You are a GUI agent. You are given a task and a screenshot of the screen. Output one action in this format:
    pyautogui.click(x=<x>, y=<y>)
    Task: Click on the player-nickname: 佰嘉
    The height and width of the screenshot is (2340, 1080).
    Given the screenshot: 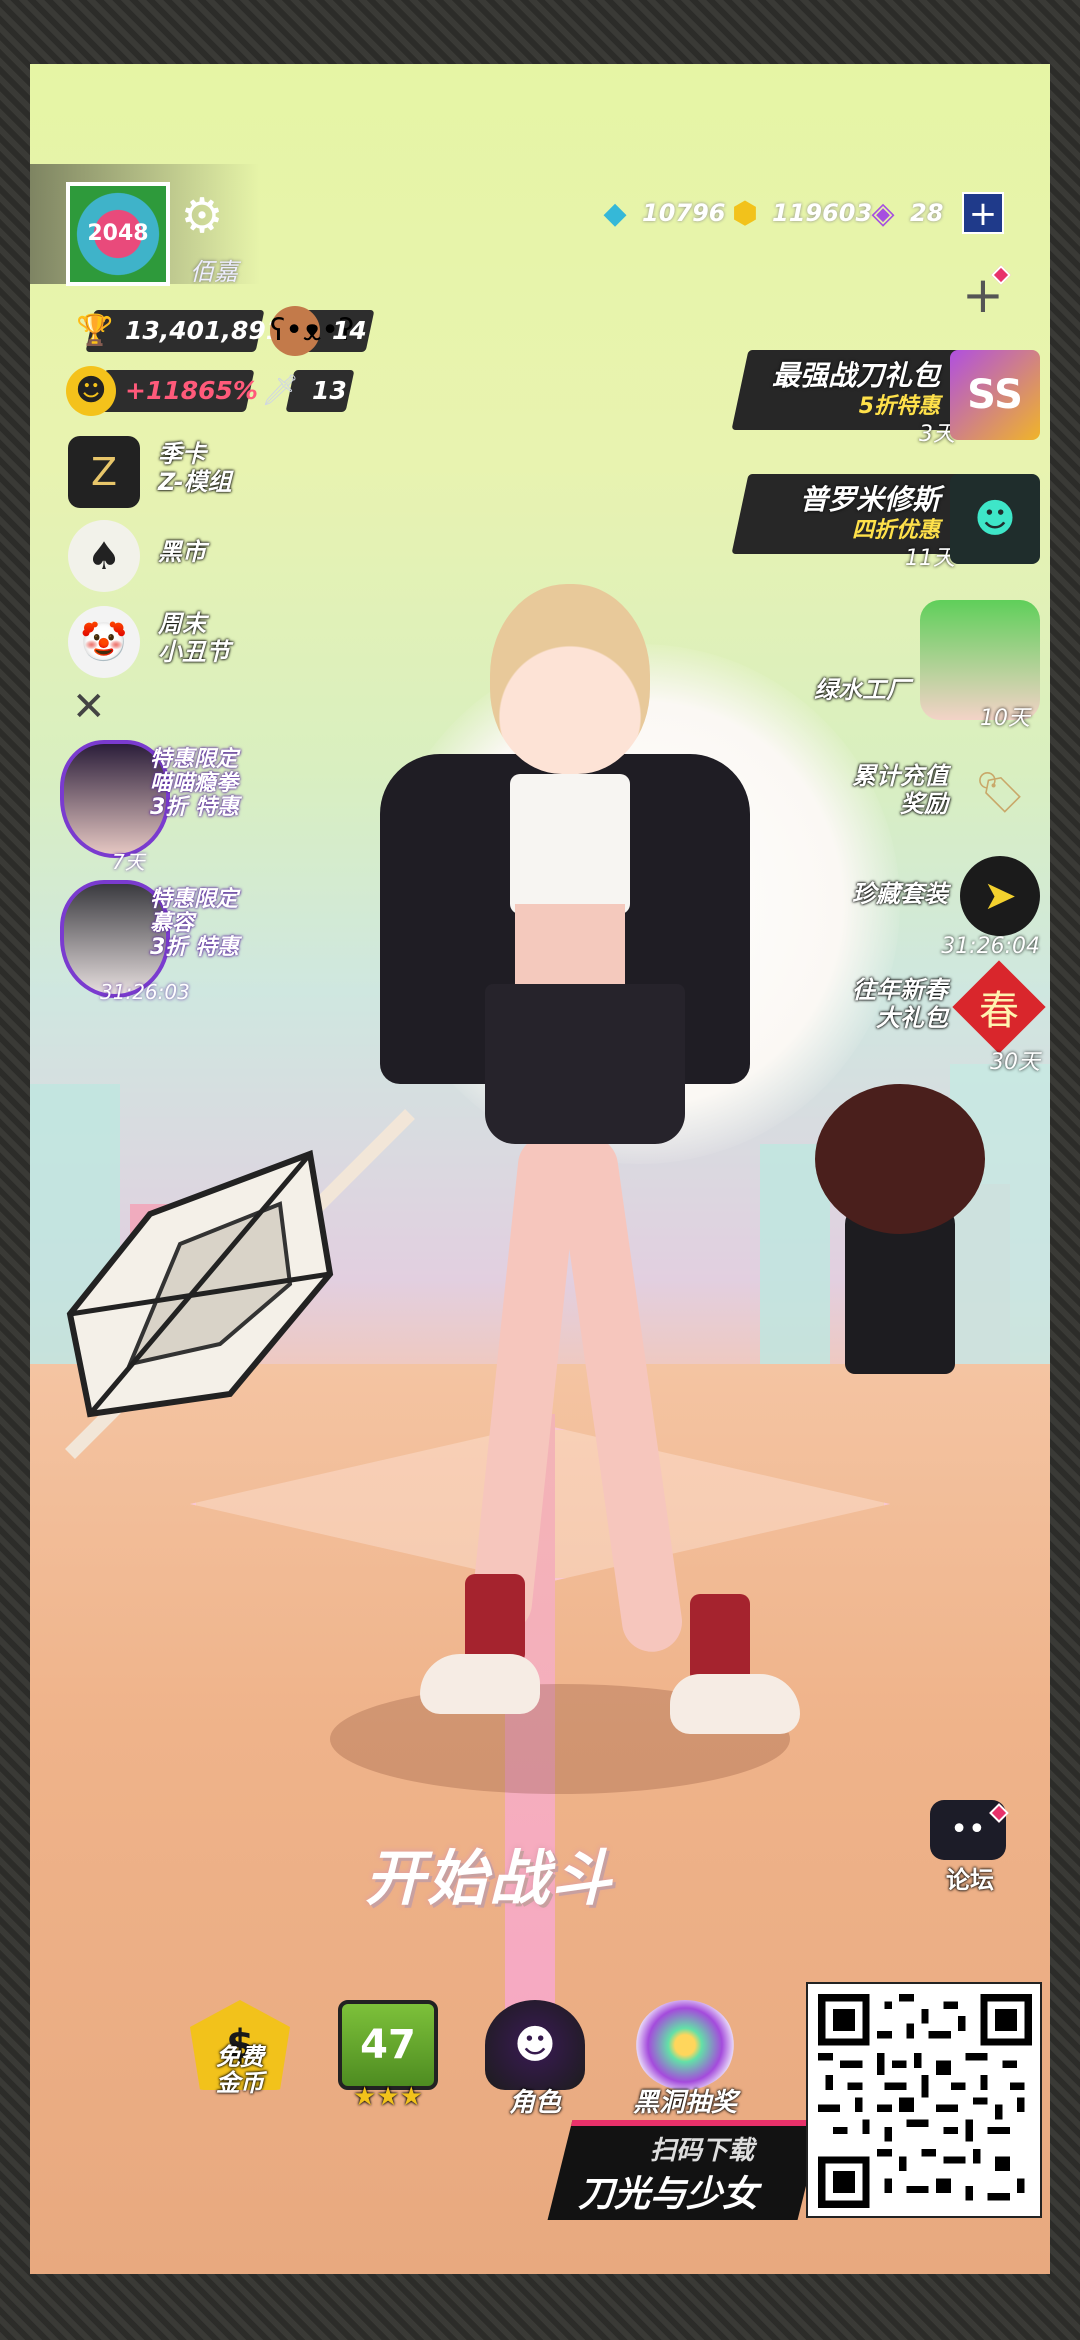 What is the action you would take?
    pyautogui.click(x=214, y=272)
    